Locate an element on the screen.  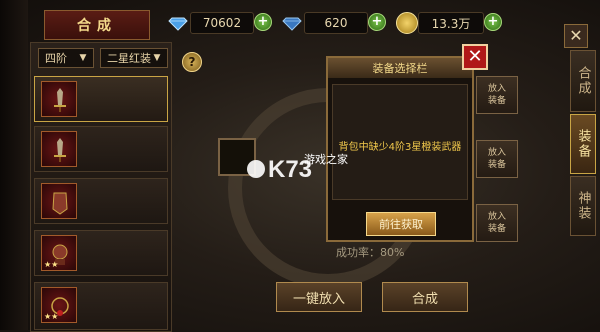
tab-compose: 合成 is located at coordinates (583, 81).